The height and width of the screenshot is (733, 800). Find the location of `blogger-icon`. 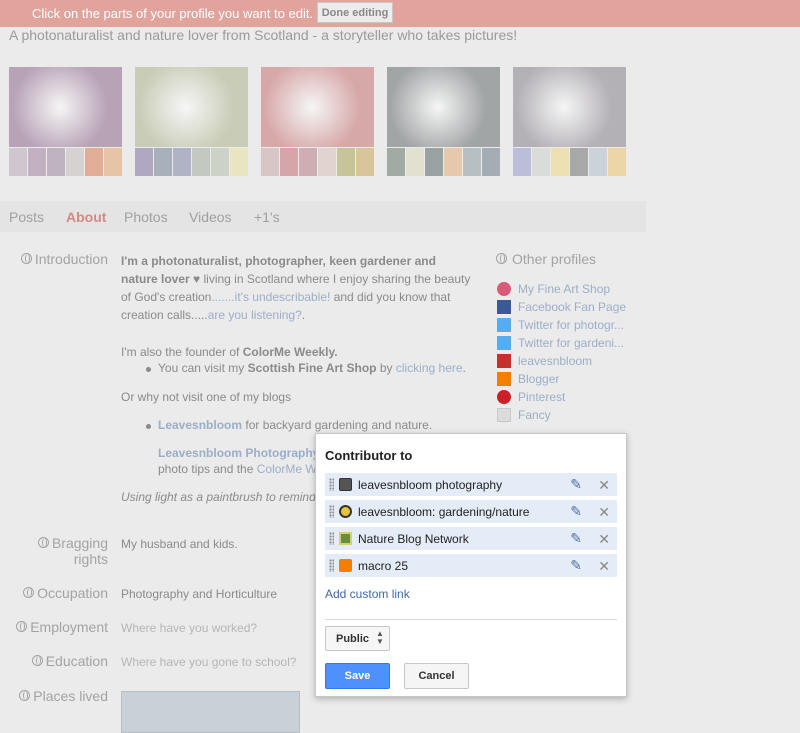

blogger-icon is located at coordinates (345, 565).